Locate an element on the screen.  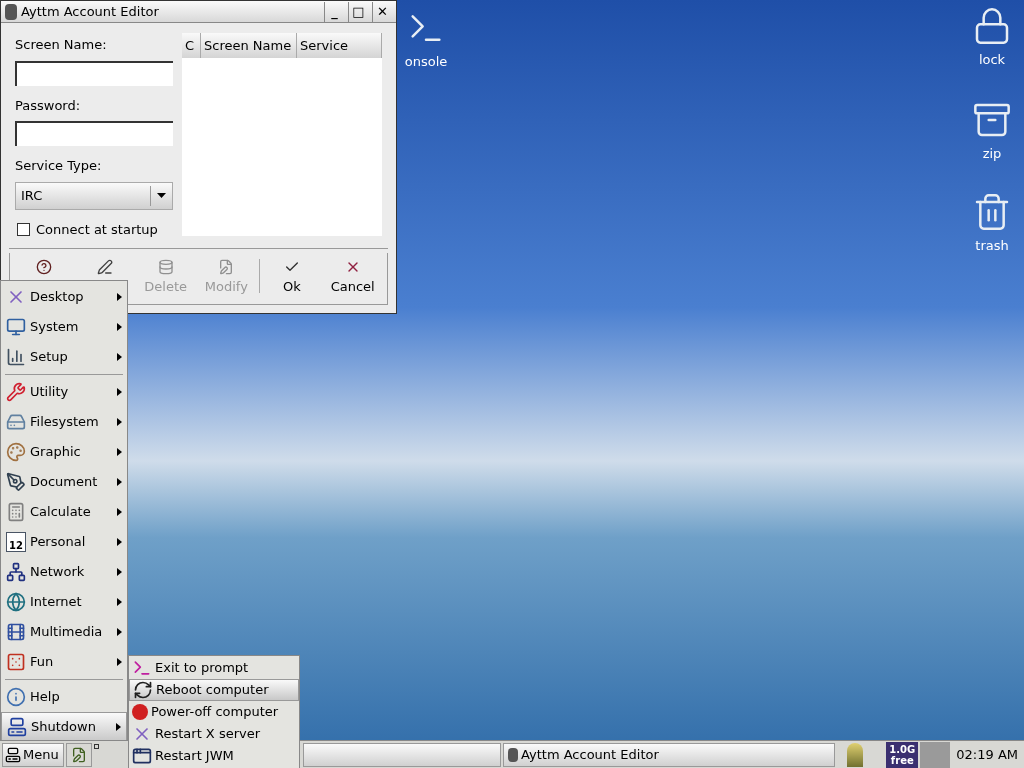
prompt-icon is located at coordinates (142, 668).